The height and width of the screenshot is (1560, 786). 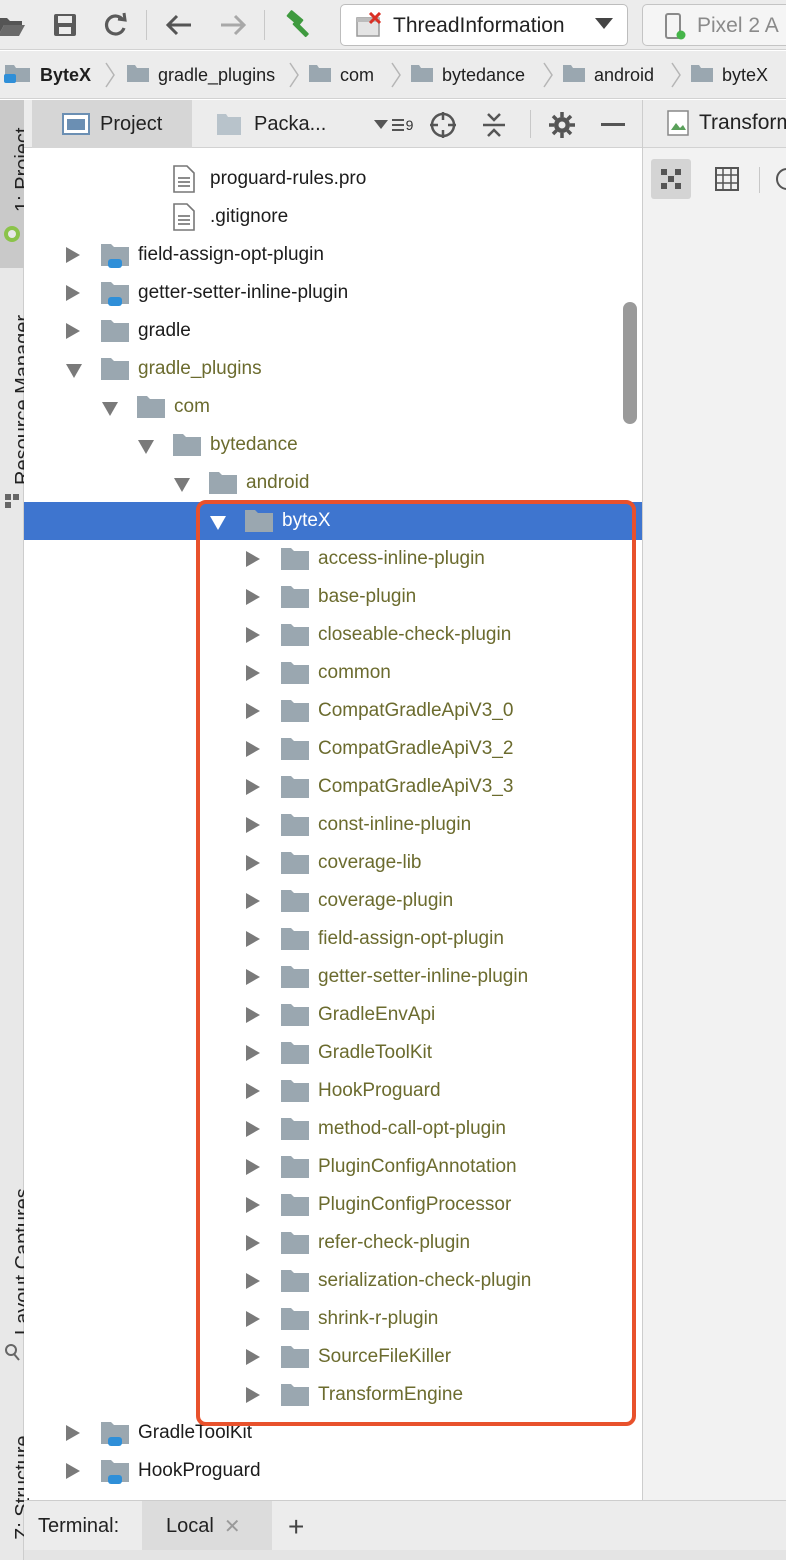 What do you see at coordinates (333, 1243) in the screenshot?
I see `tree-row: refer-check-plugin` at bounding box center [333, 1243].